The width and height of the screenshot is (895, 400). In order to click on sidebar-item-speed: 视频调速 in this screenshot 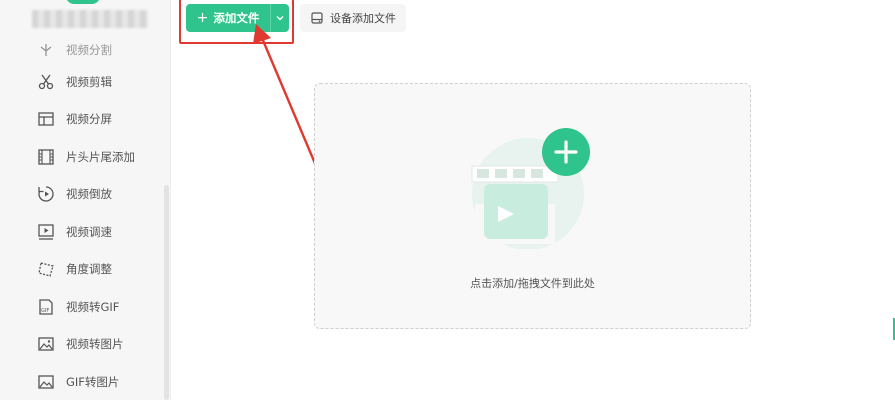, I will do `click(85, 232)`.